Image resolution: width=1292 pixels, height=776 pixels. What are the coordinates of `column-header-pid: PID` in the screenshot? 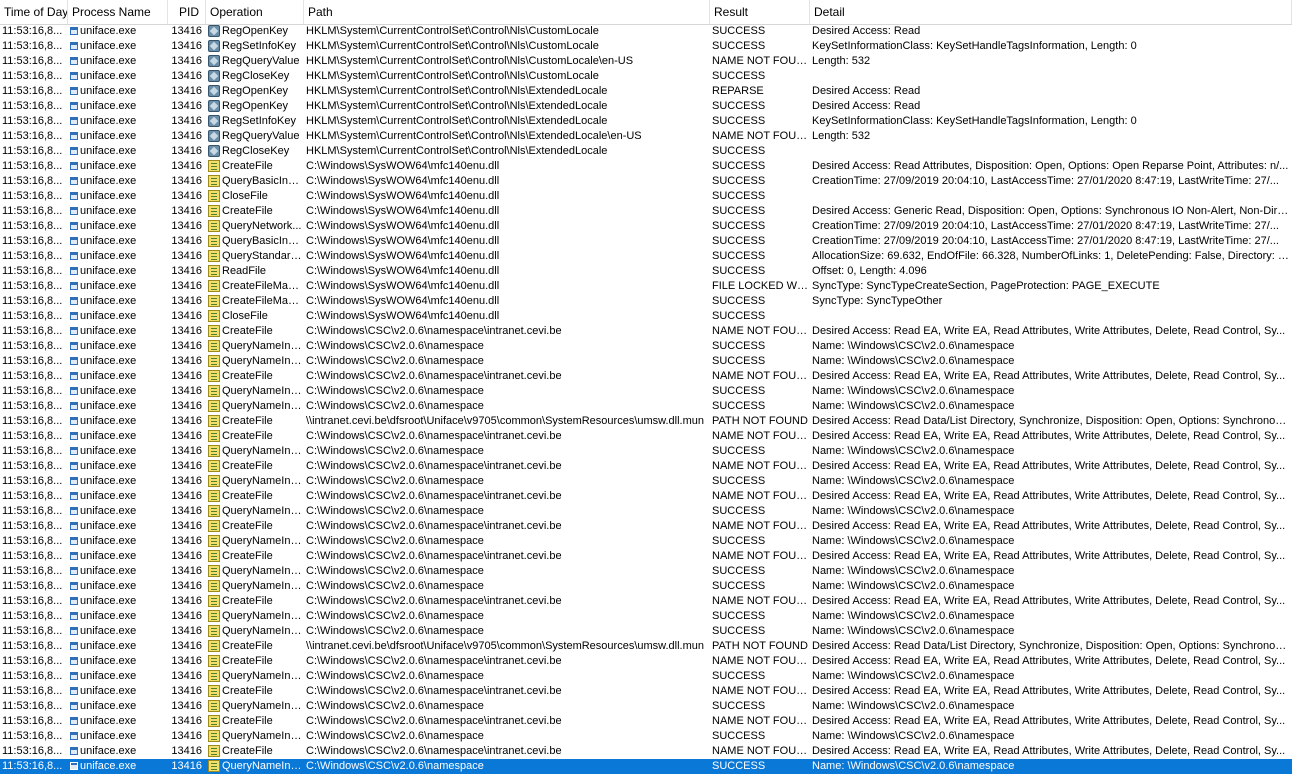 It's located at (187, 12).